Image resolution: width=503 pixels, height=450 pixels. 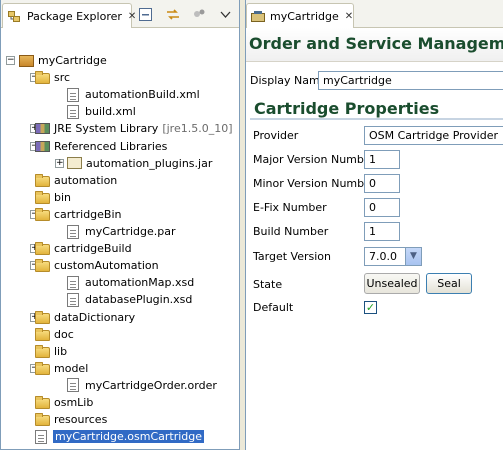 I want to click on major-version-field: 1, so click(x=382, y=159).